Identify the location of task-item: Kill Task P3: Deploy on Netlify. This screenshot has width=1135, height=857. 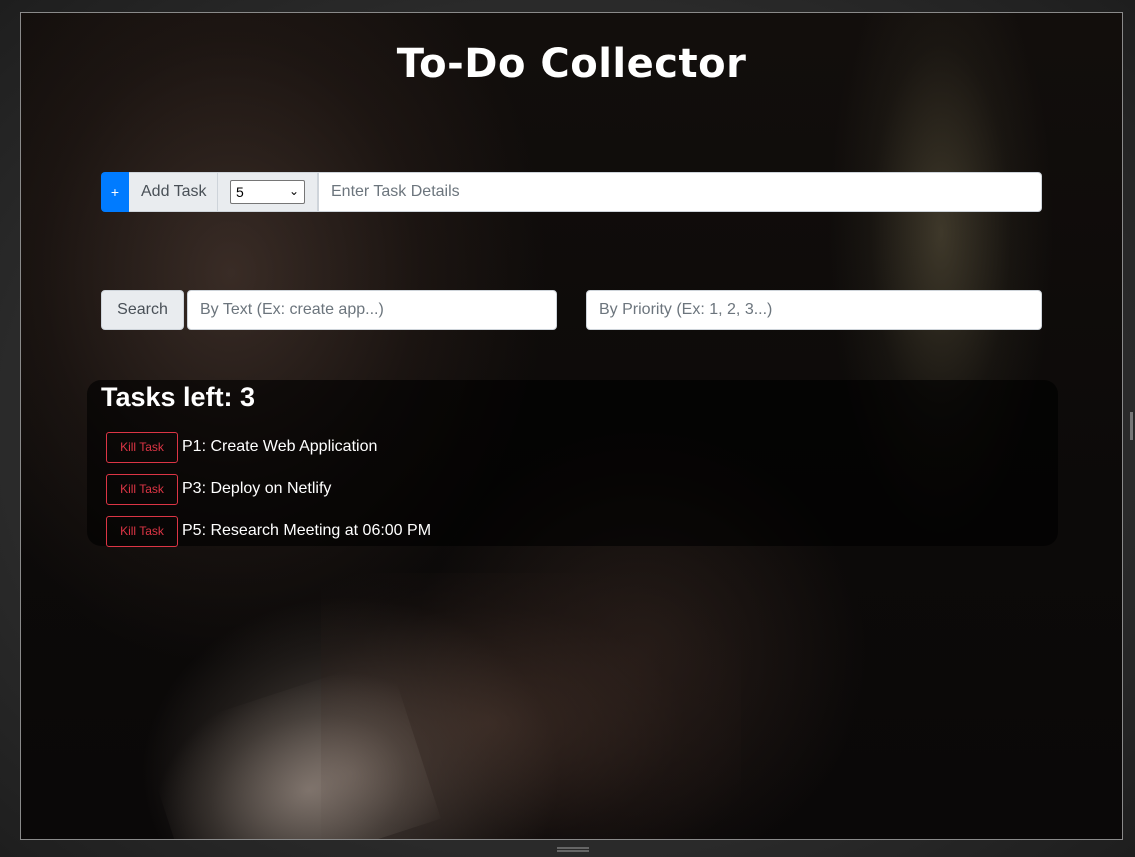
(268, 489).